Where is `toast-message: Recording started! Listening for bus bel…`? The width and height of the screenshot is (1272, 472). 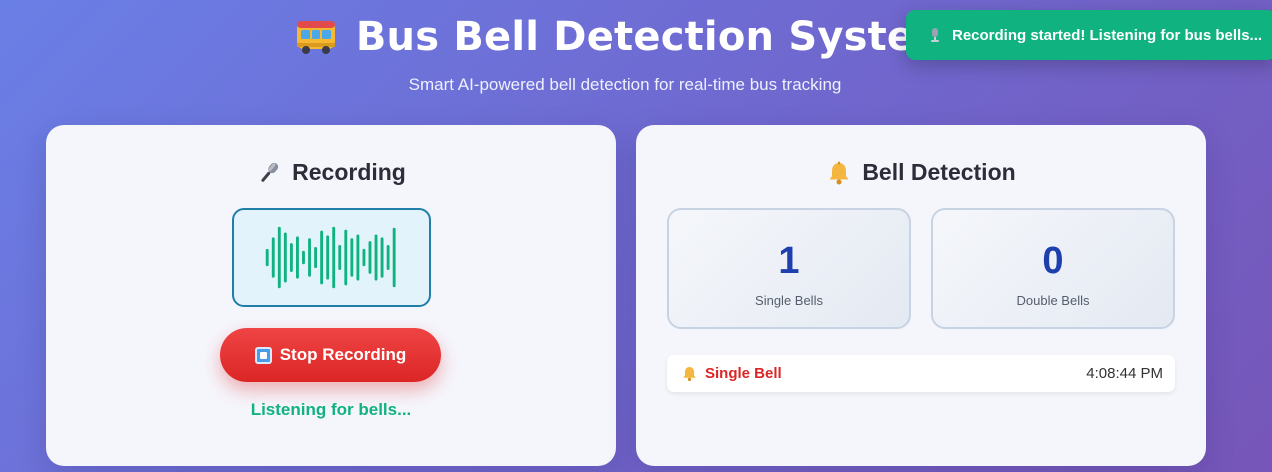 toast-message: Recording started! Listening for bus bel… is located at coordinates (1107, 35).